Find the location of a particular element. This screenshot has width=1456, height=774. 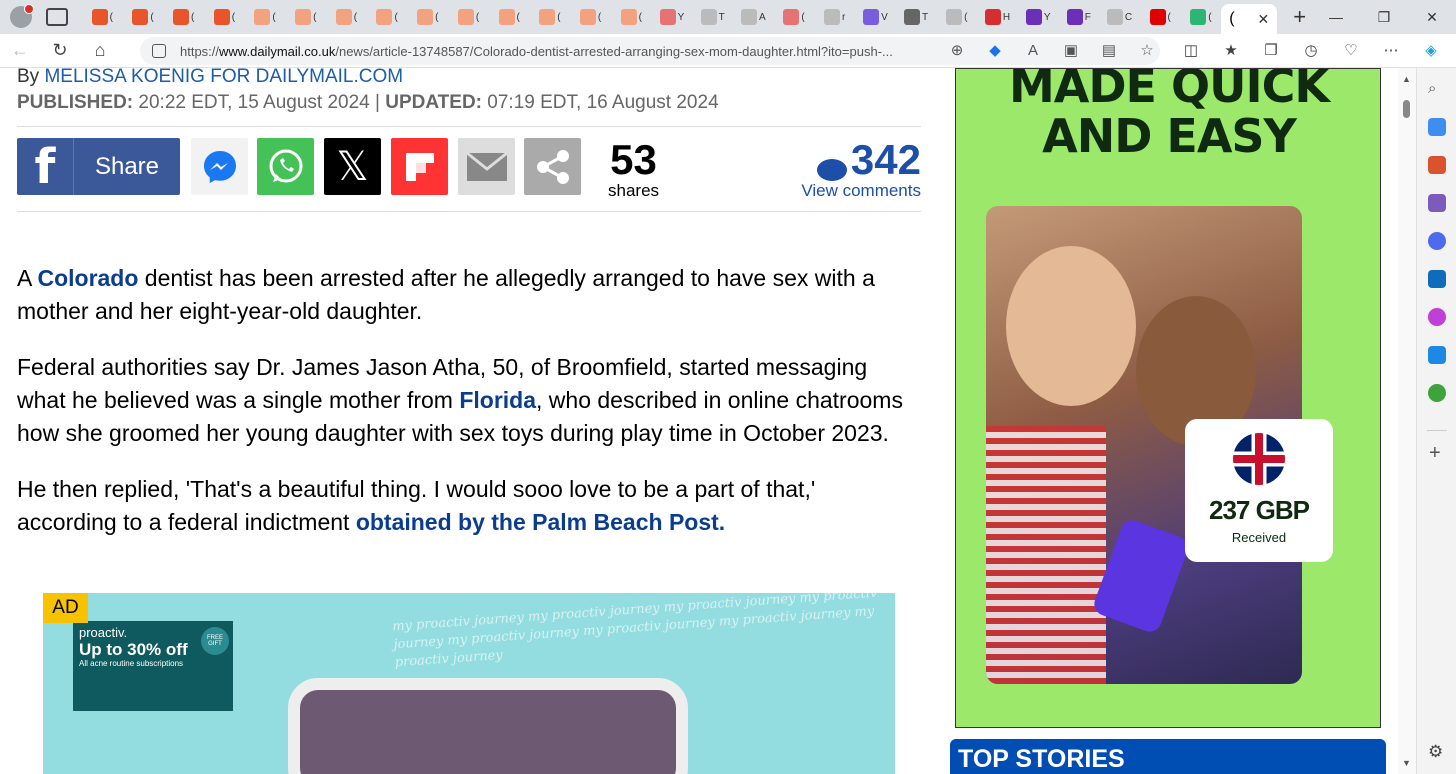

outlook-icon is located at coordinates (1437, 279).